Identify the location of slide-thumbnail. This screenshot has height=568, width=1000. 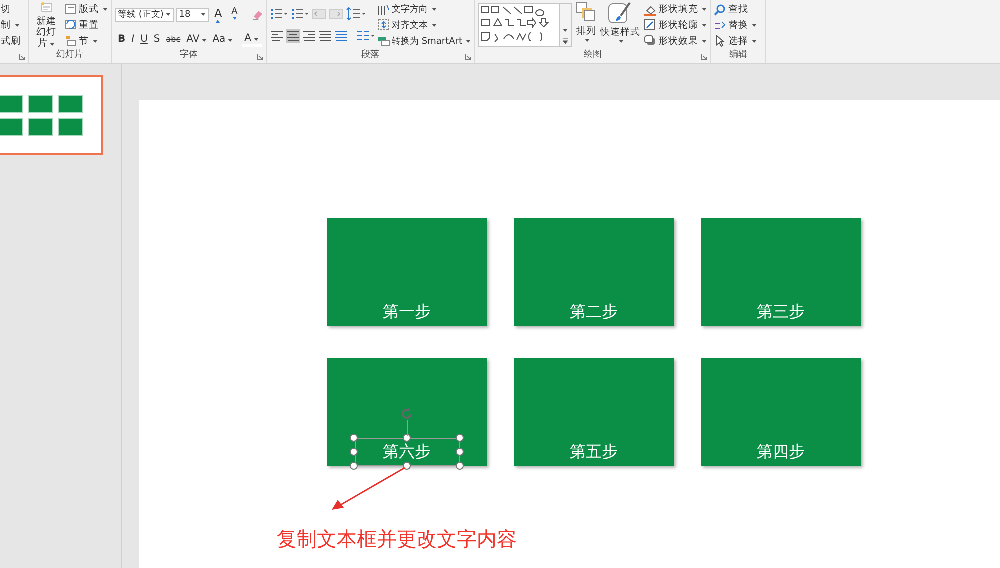
(51, 115).